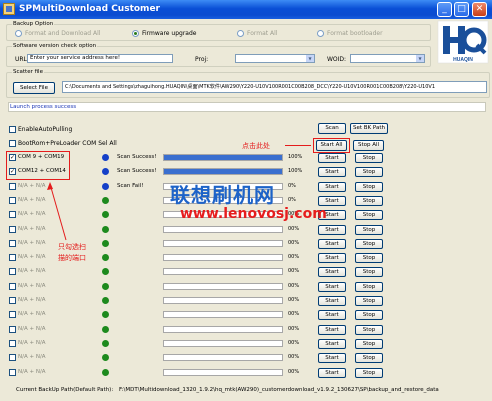 The height and width of the screenshot is (401, 492). What do you see at coordinates (65, 390) in the screenshot?
I see `backup-path-label: Current BackUp Path(Default Path):` at bounding box center [65, 390].